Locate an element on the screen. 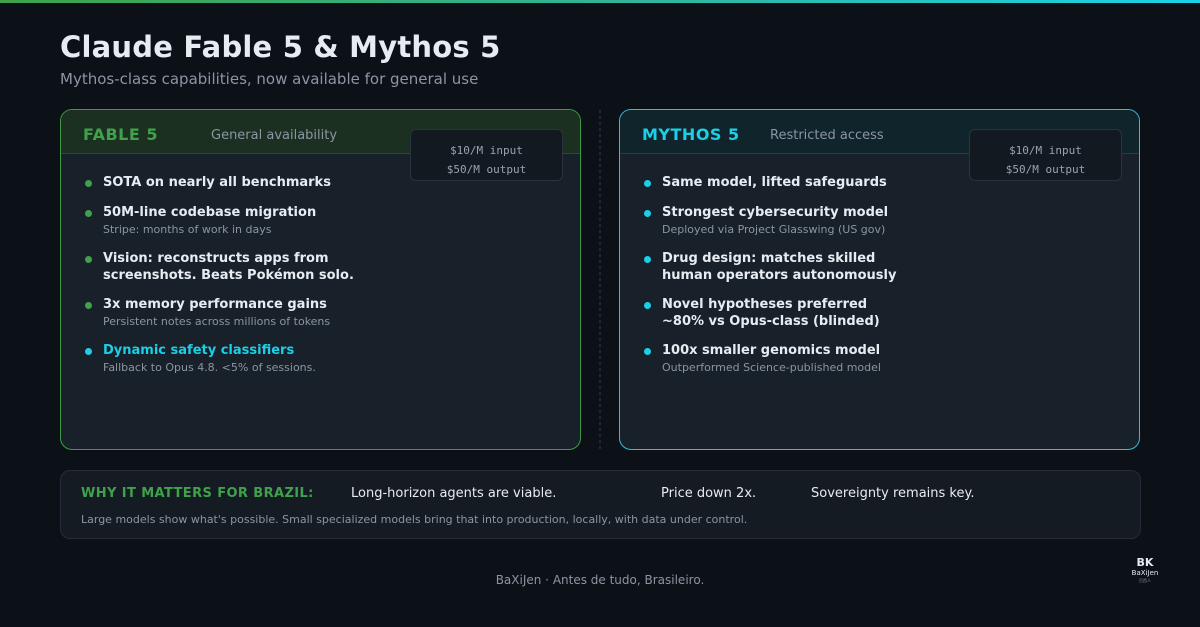  logo-subtext: 巴西人 is located at coordinates (1145, 580).